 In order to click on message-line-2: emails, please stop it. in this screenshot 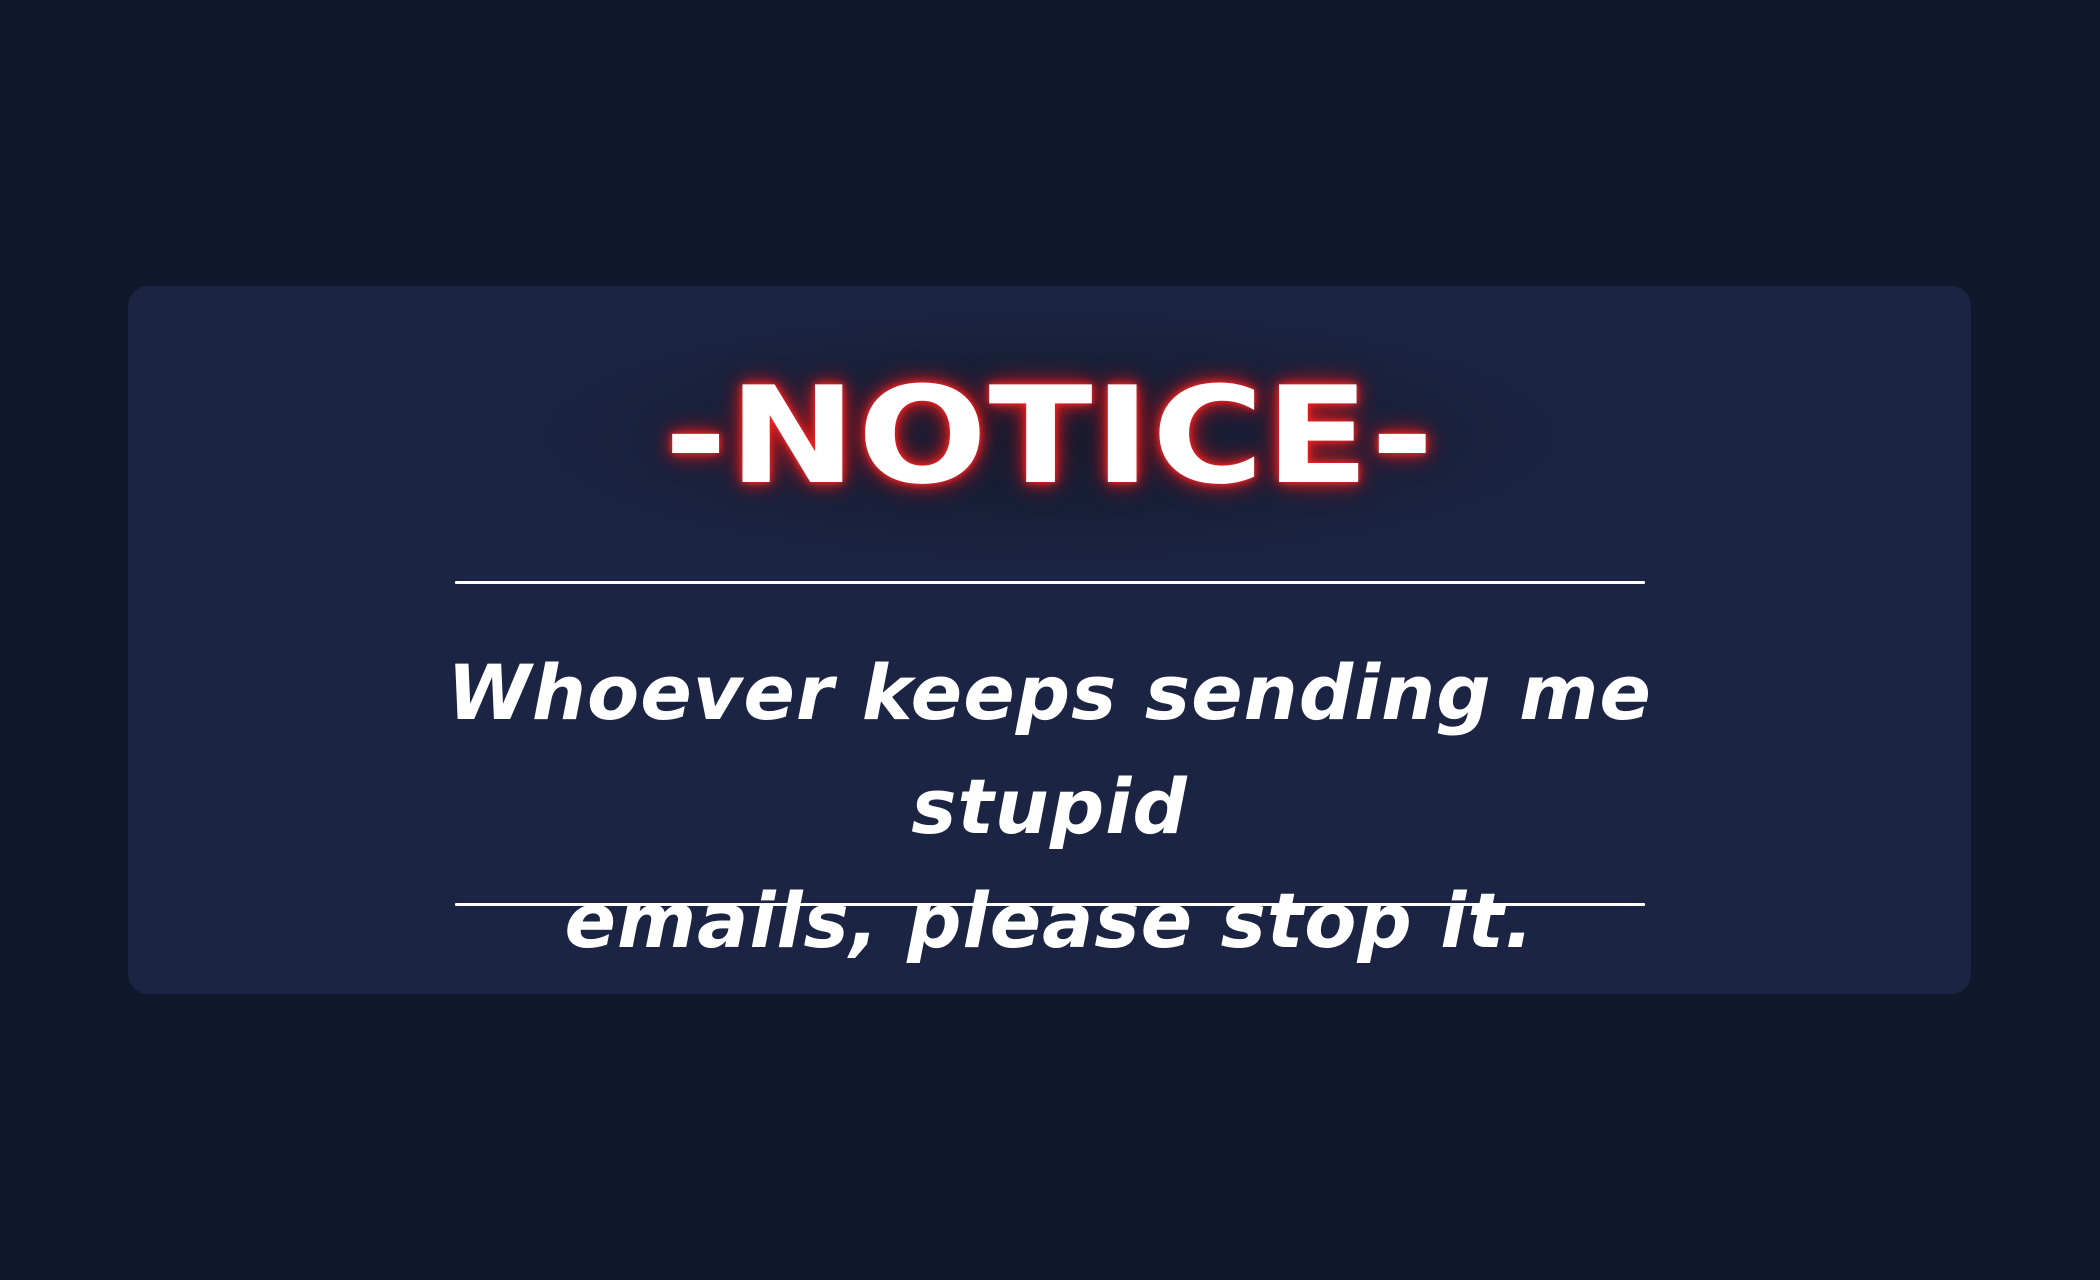, I will do `click(1049, 920)`.